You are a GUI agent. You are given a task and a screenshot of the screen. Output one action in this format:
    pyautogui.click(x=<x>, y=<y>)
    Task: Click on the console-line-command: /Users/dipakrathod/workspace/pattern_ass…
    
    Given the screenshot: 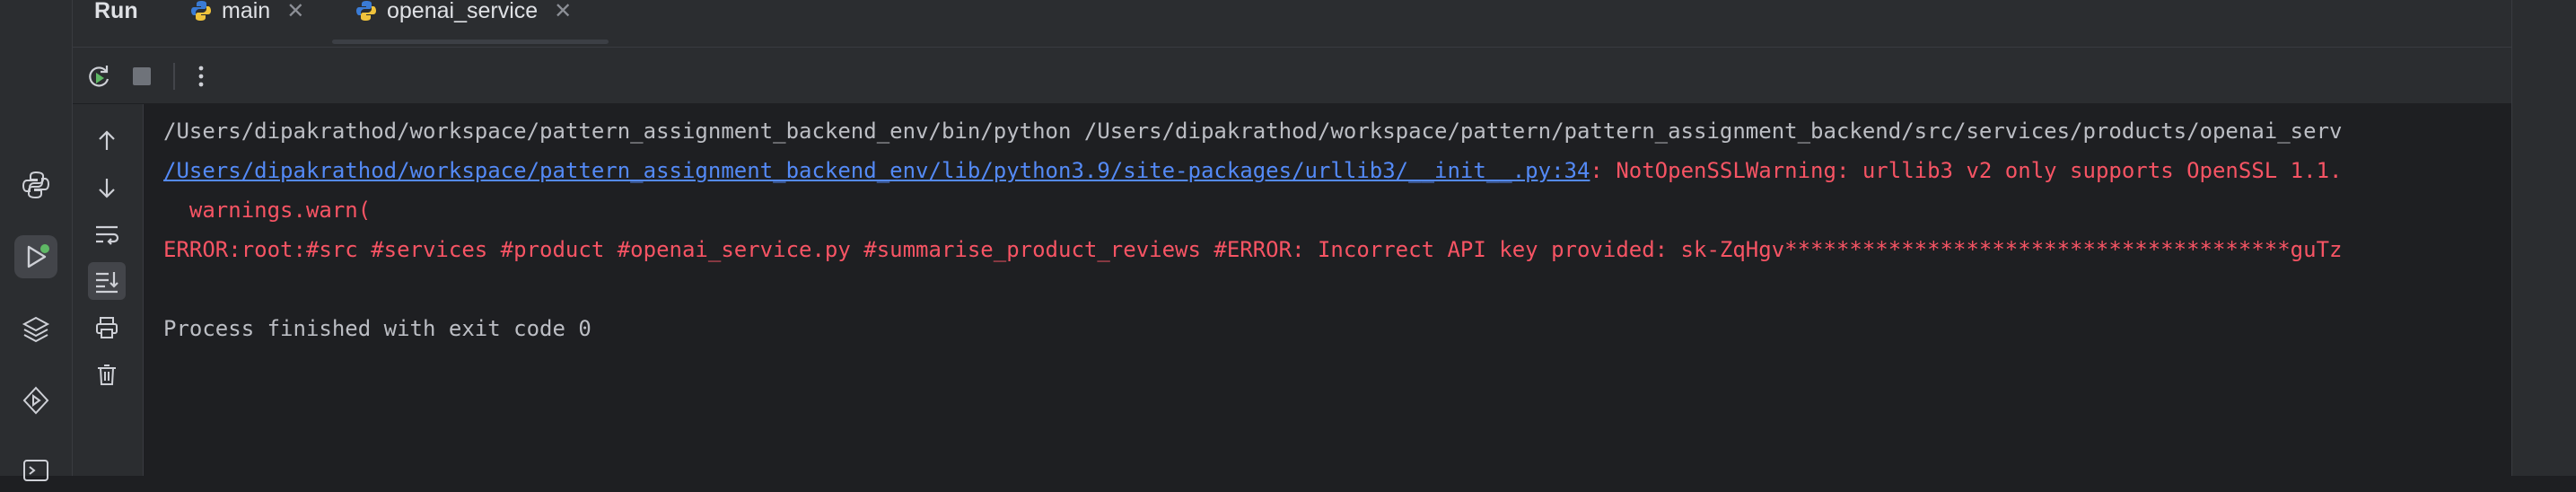 What is the action you would take?
    pyautogui.click(x=1253, y=131)
    